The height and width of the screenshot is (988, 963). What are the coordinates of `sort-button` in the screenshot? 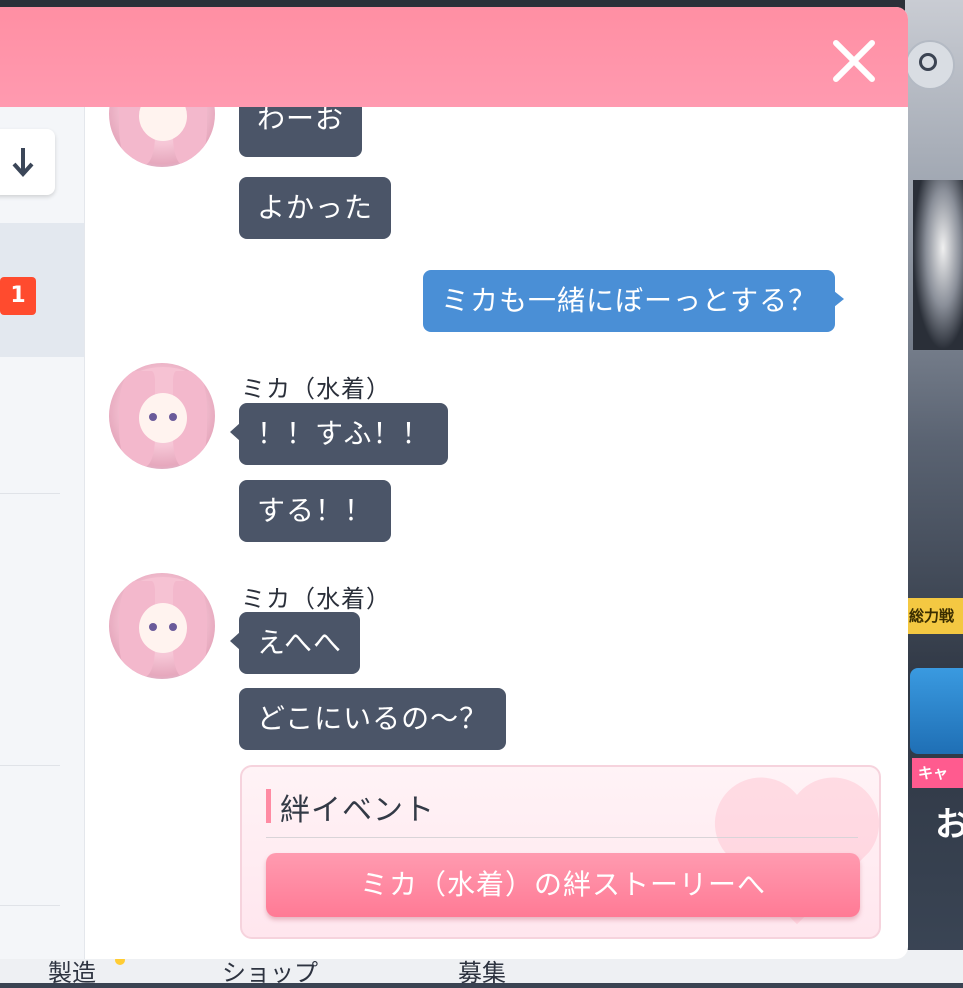 It's located at (27, 162).